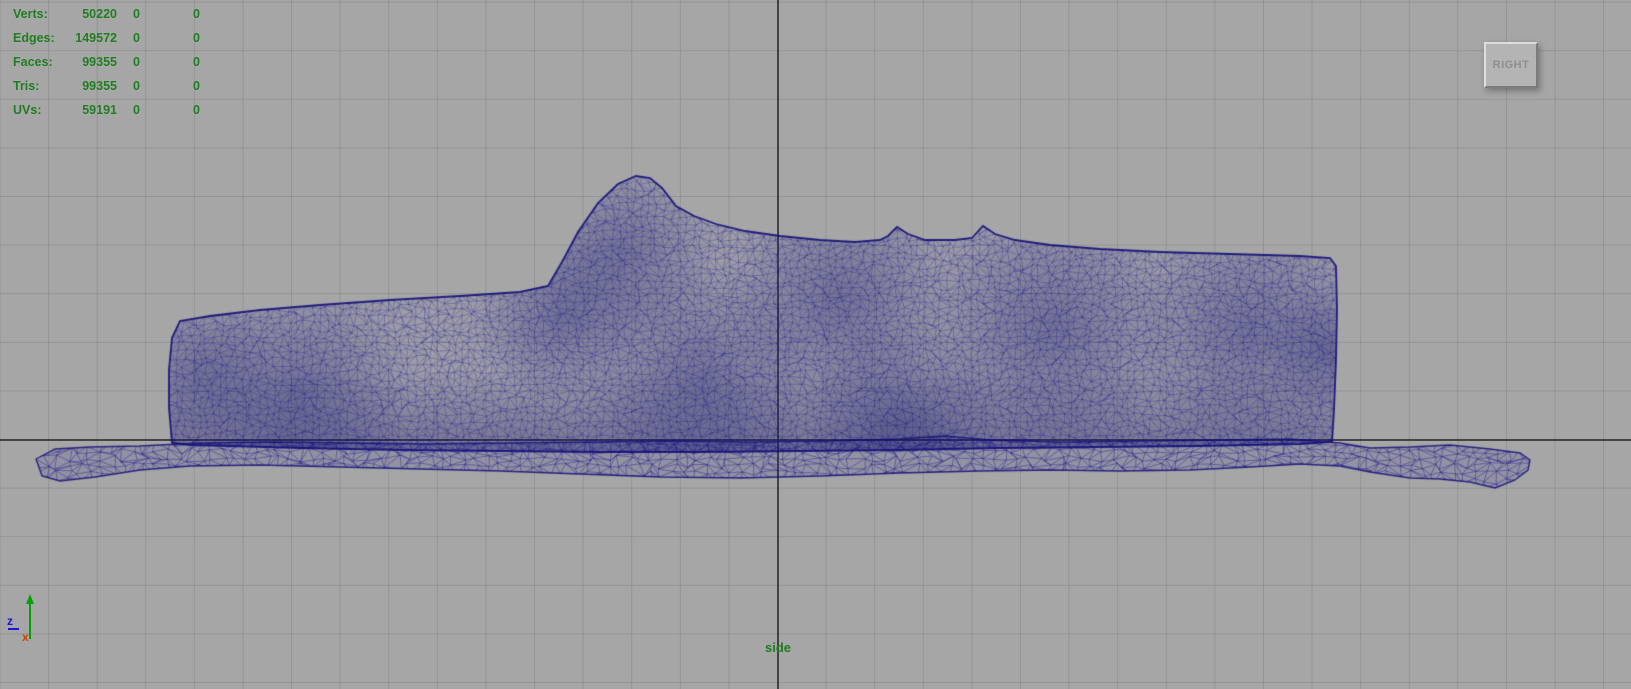  Describe the element at coordinates (136, 14) in the screenshot. I see `hud-verts-col2: 0` at that location.